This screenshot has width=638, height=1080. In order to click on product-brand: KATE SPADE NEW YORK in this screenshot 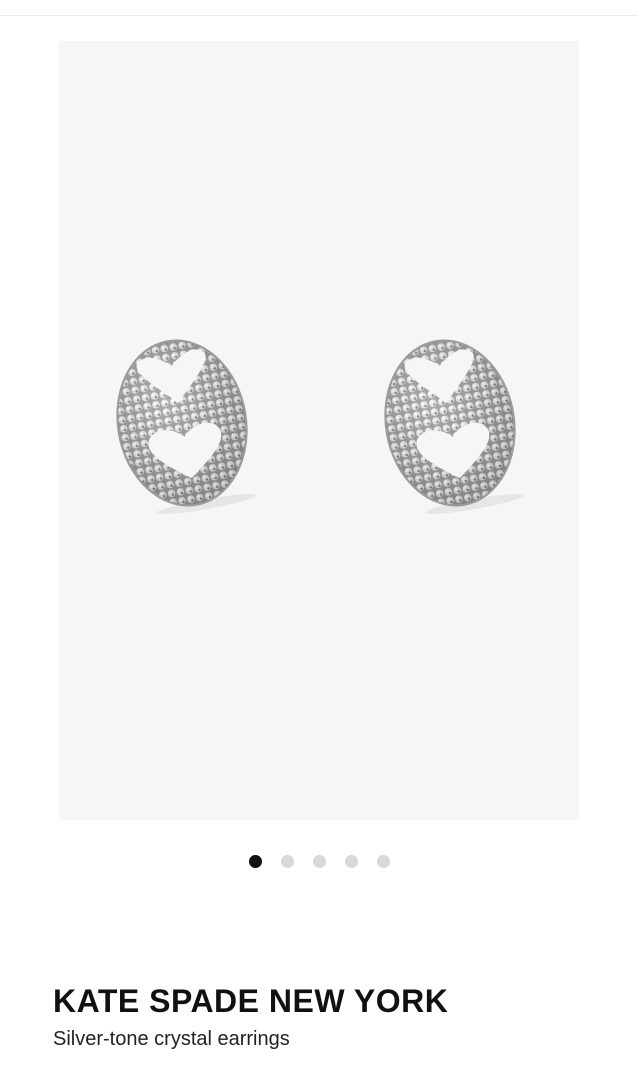, I will do `click(250, 1001)`.